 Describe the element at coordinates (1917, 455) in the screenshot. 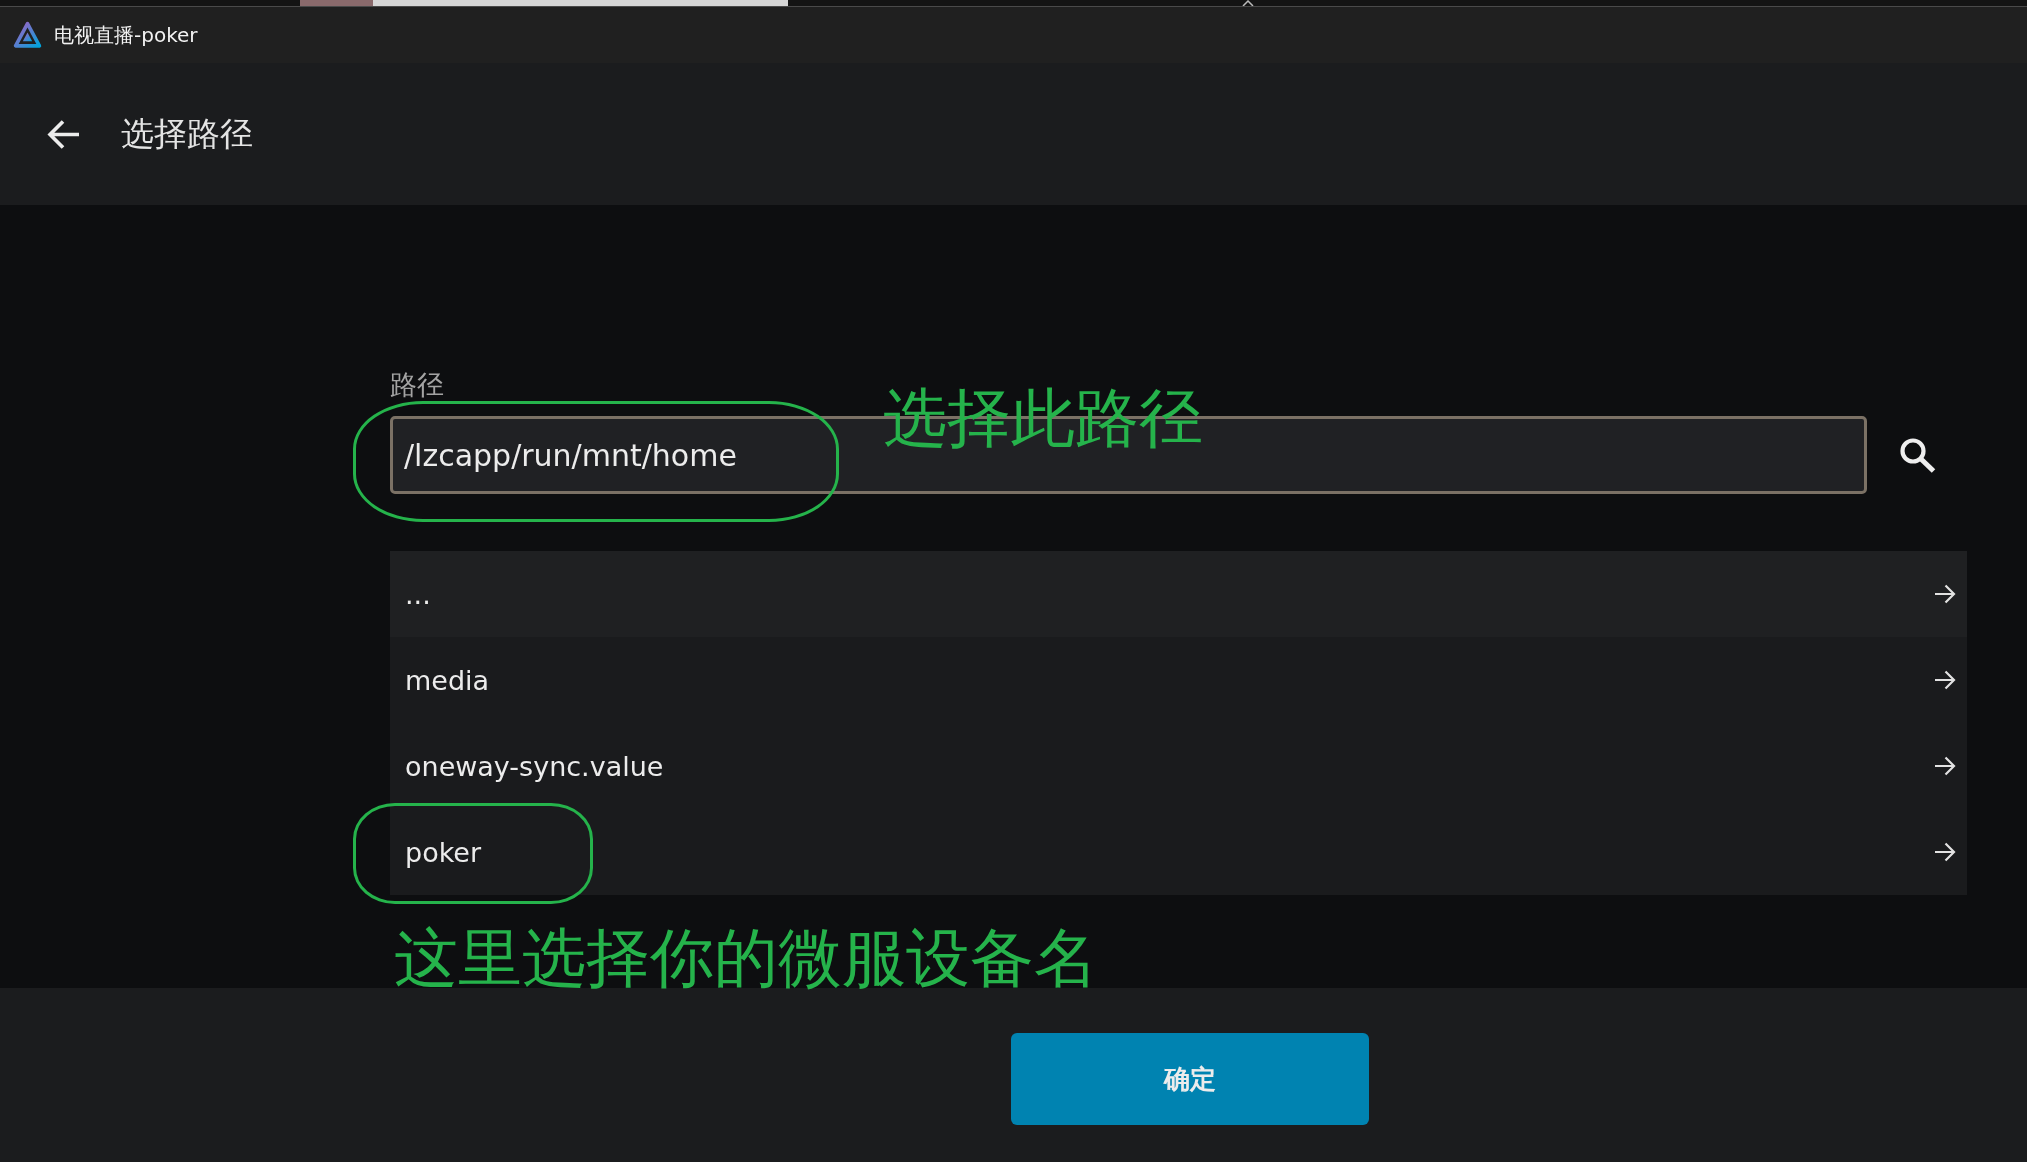

I see `search-icon` at that location.